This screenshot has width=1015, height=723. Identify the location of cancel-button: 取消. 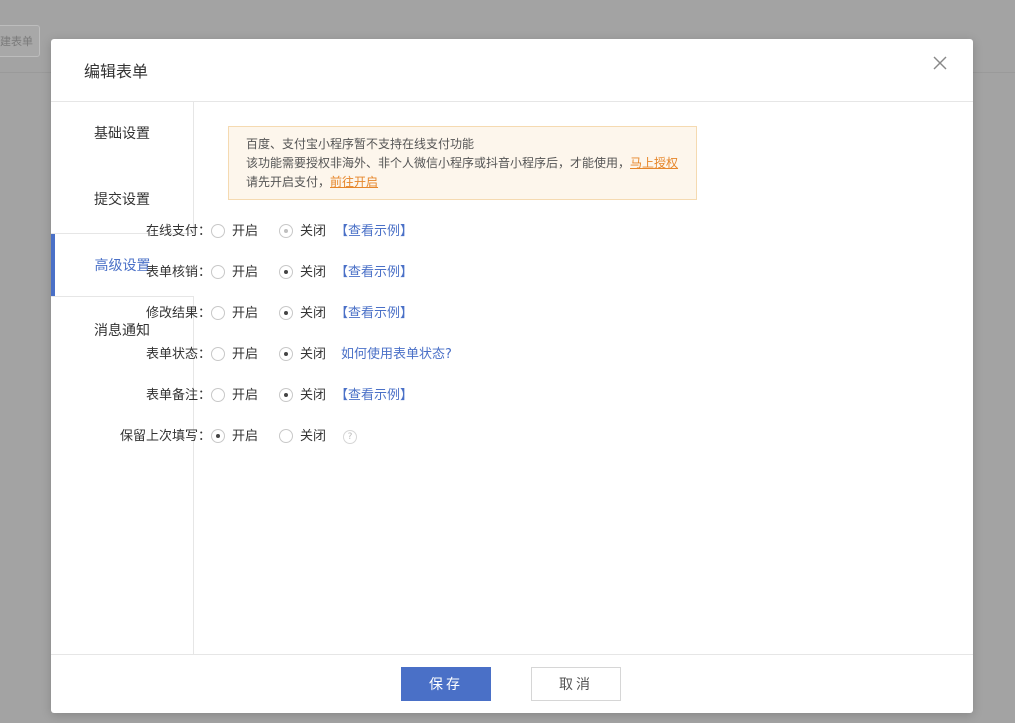
(576, 684).